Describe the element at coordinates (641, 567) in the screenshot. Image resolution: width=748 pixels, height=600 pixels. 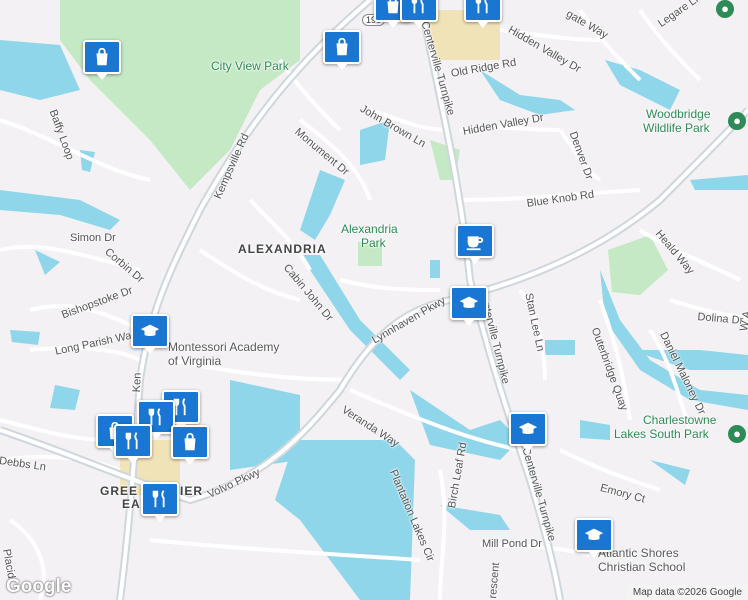
I see `school-label-atlantic-2: Christian School` at that location.